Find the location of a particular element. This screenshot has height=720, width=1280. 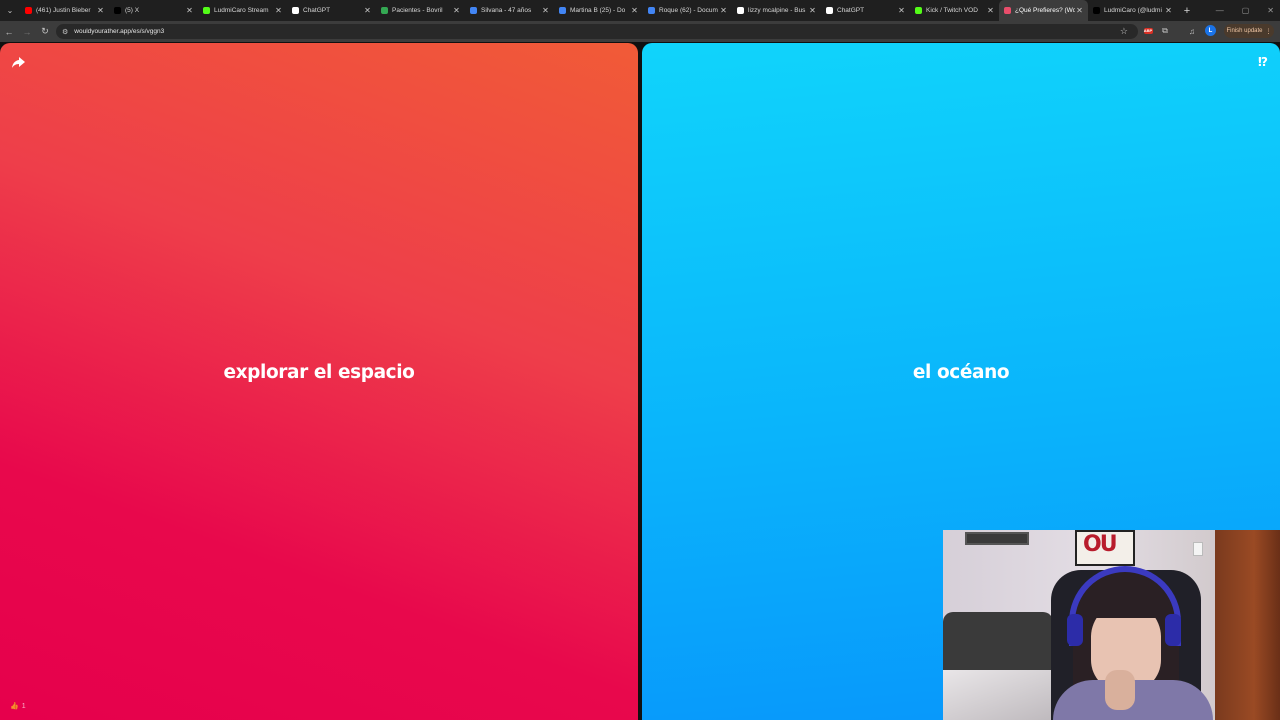

wyr-icon is located at coordinates (1007, 10).